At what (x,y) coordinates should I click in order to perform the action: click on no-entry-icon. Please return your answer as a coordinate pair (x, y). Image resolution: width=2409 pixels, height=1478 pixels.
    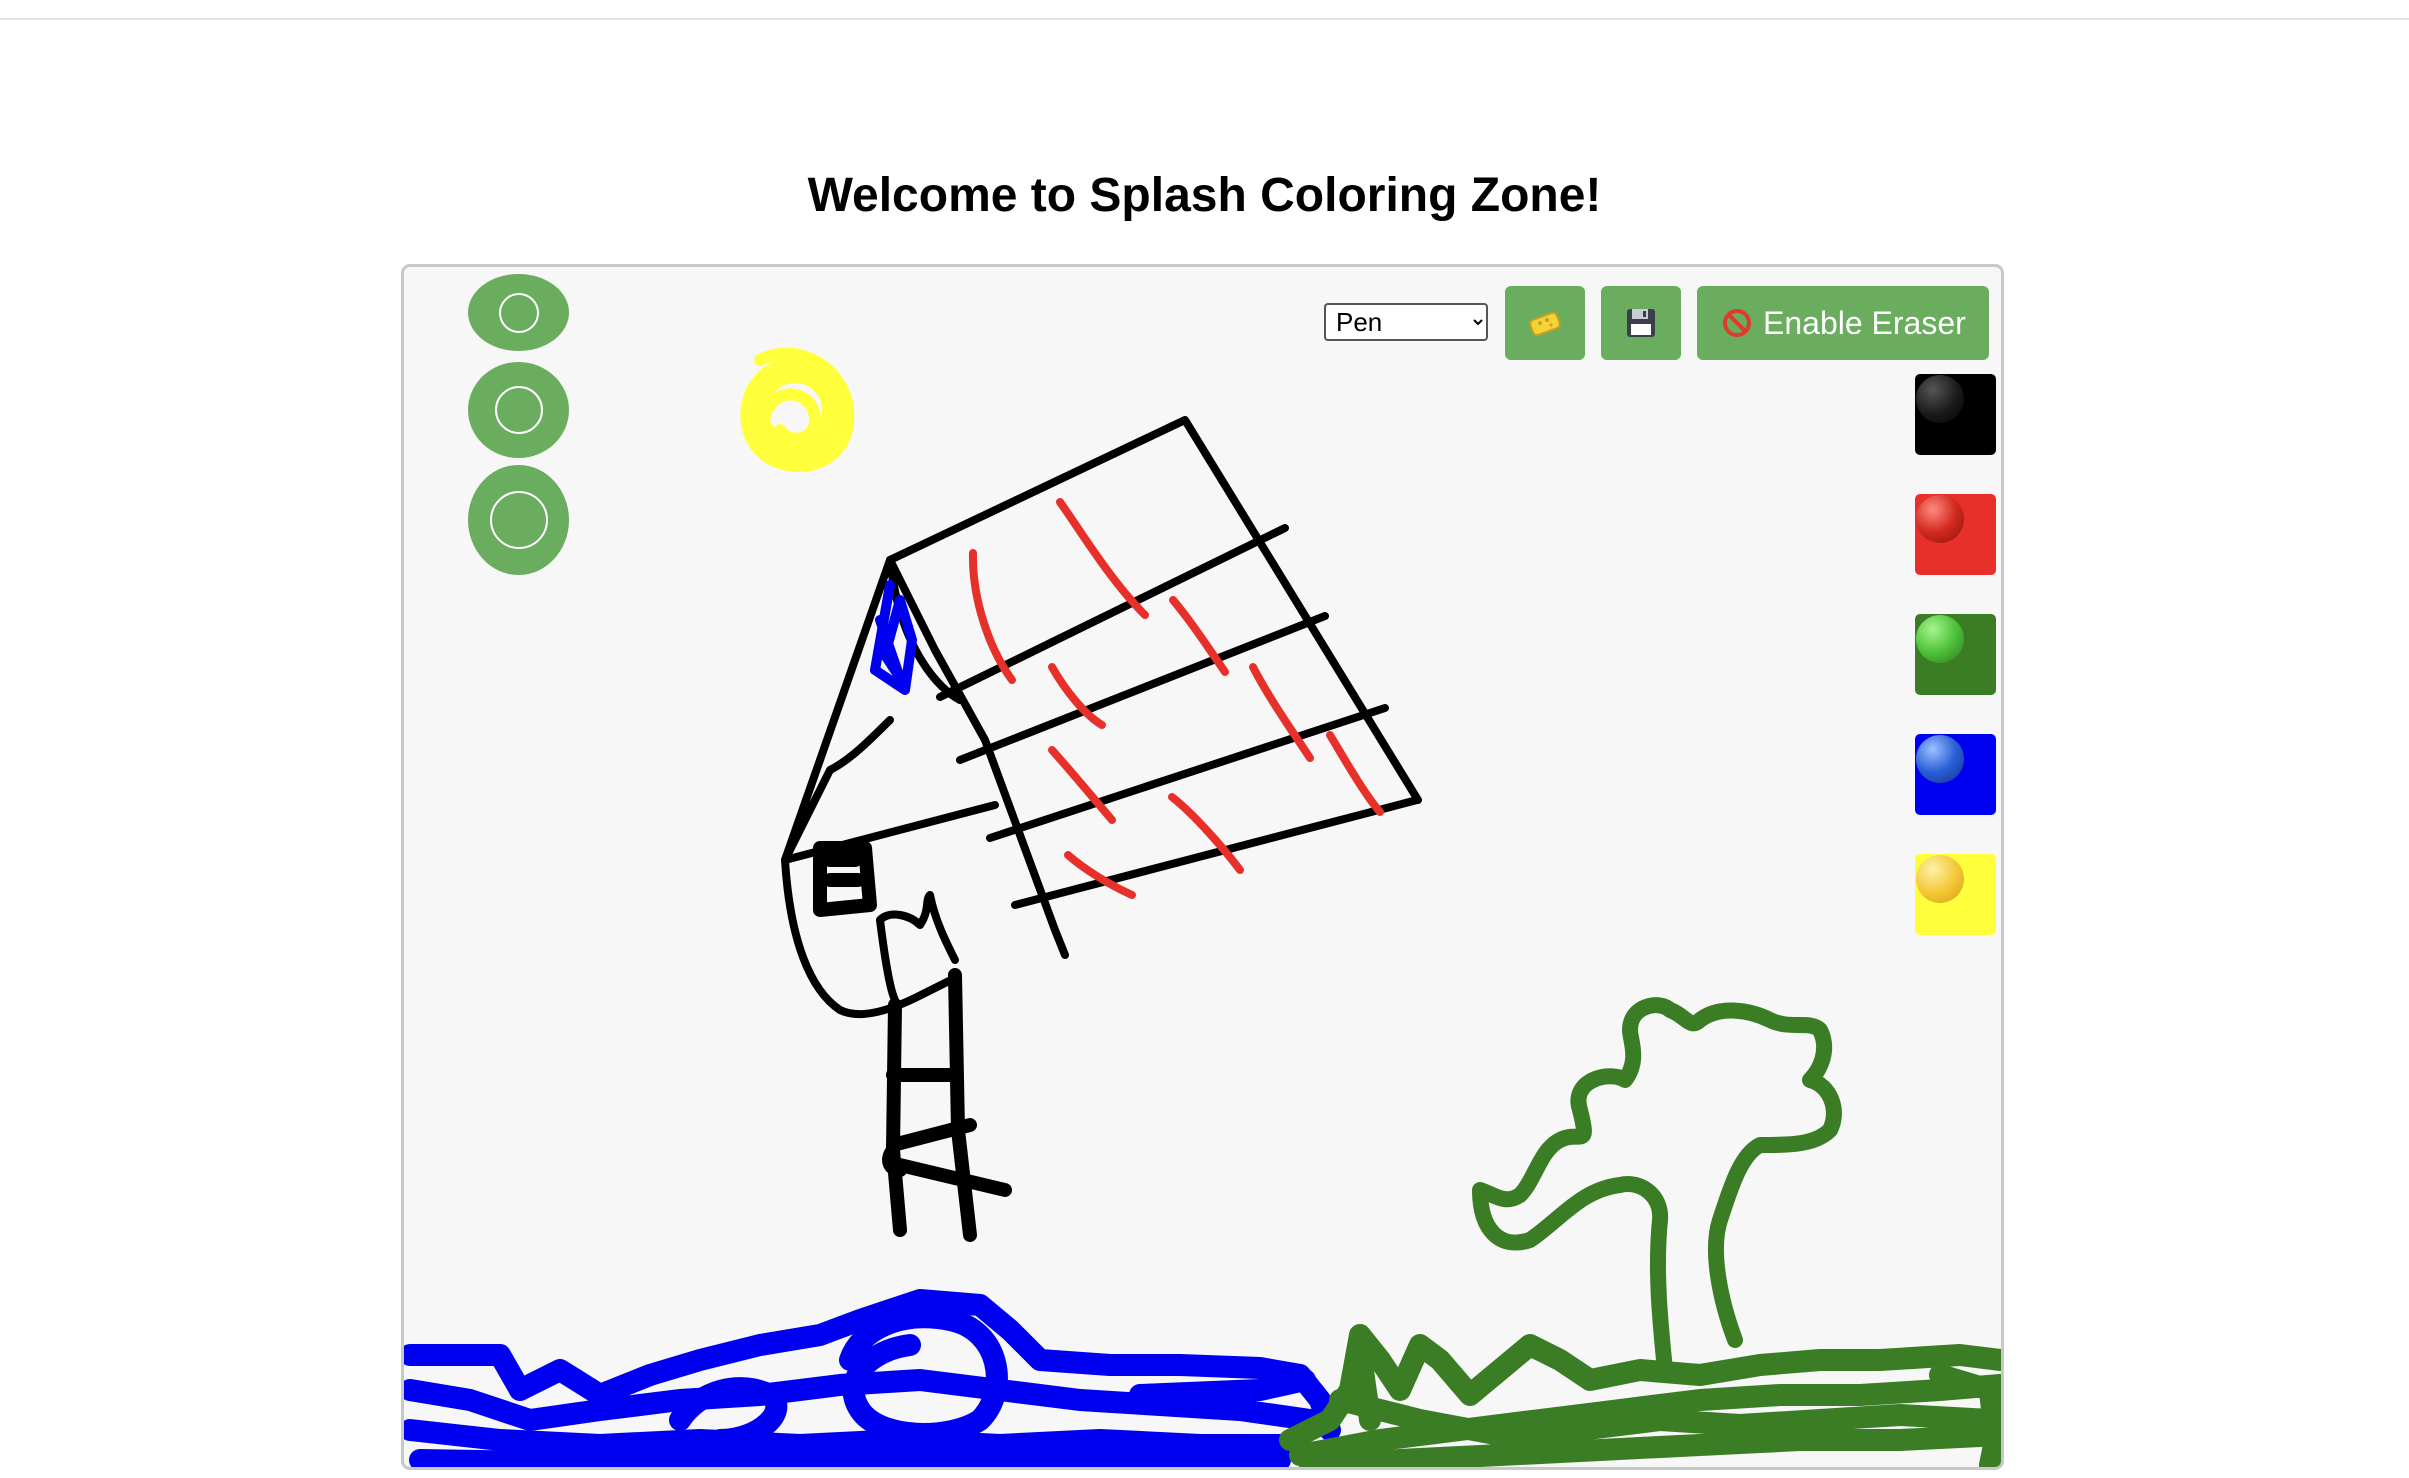
    Looking at the image, I should click on (1737, 323).